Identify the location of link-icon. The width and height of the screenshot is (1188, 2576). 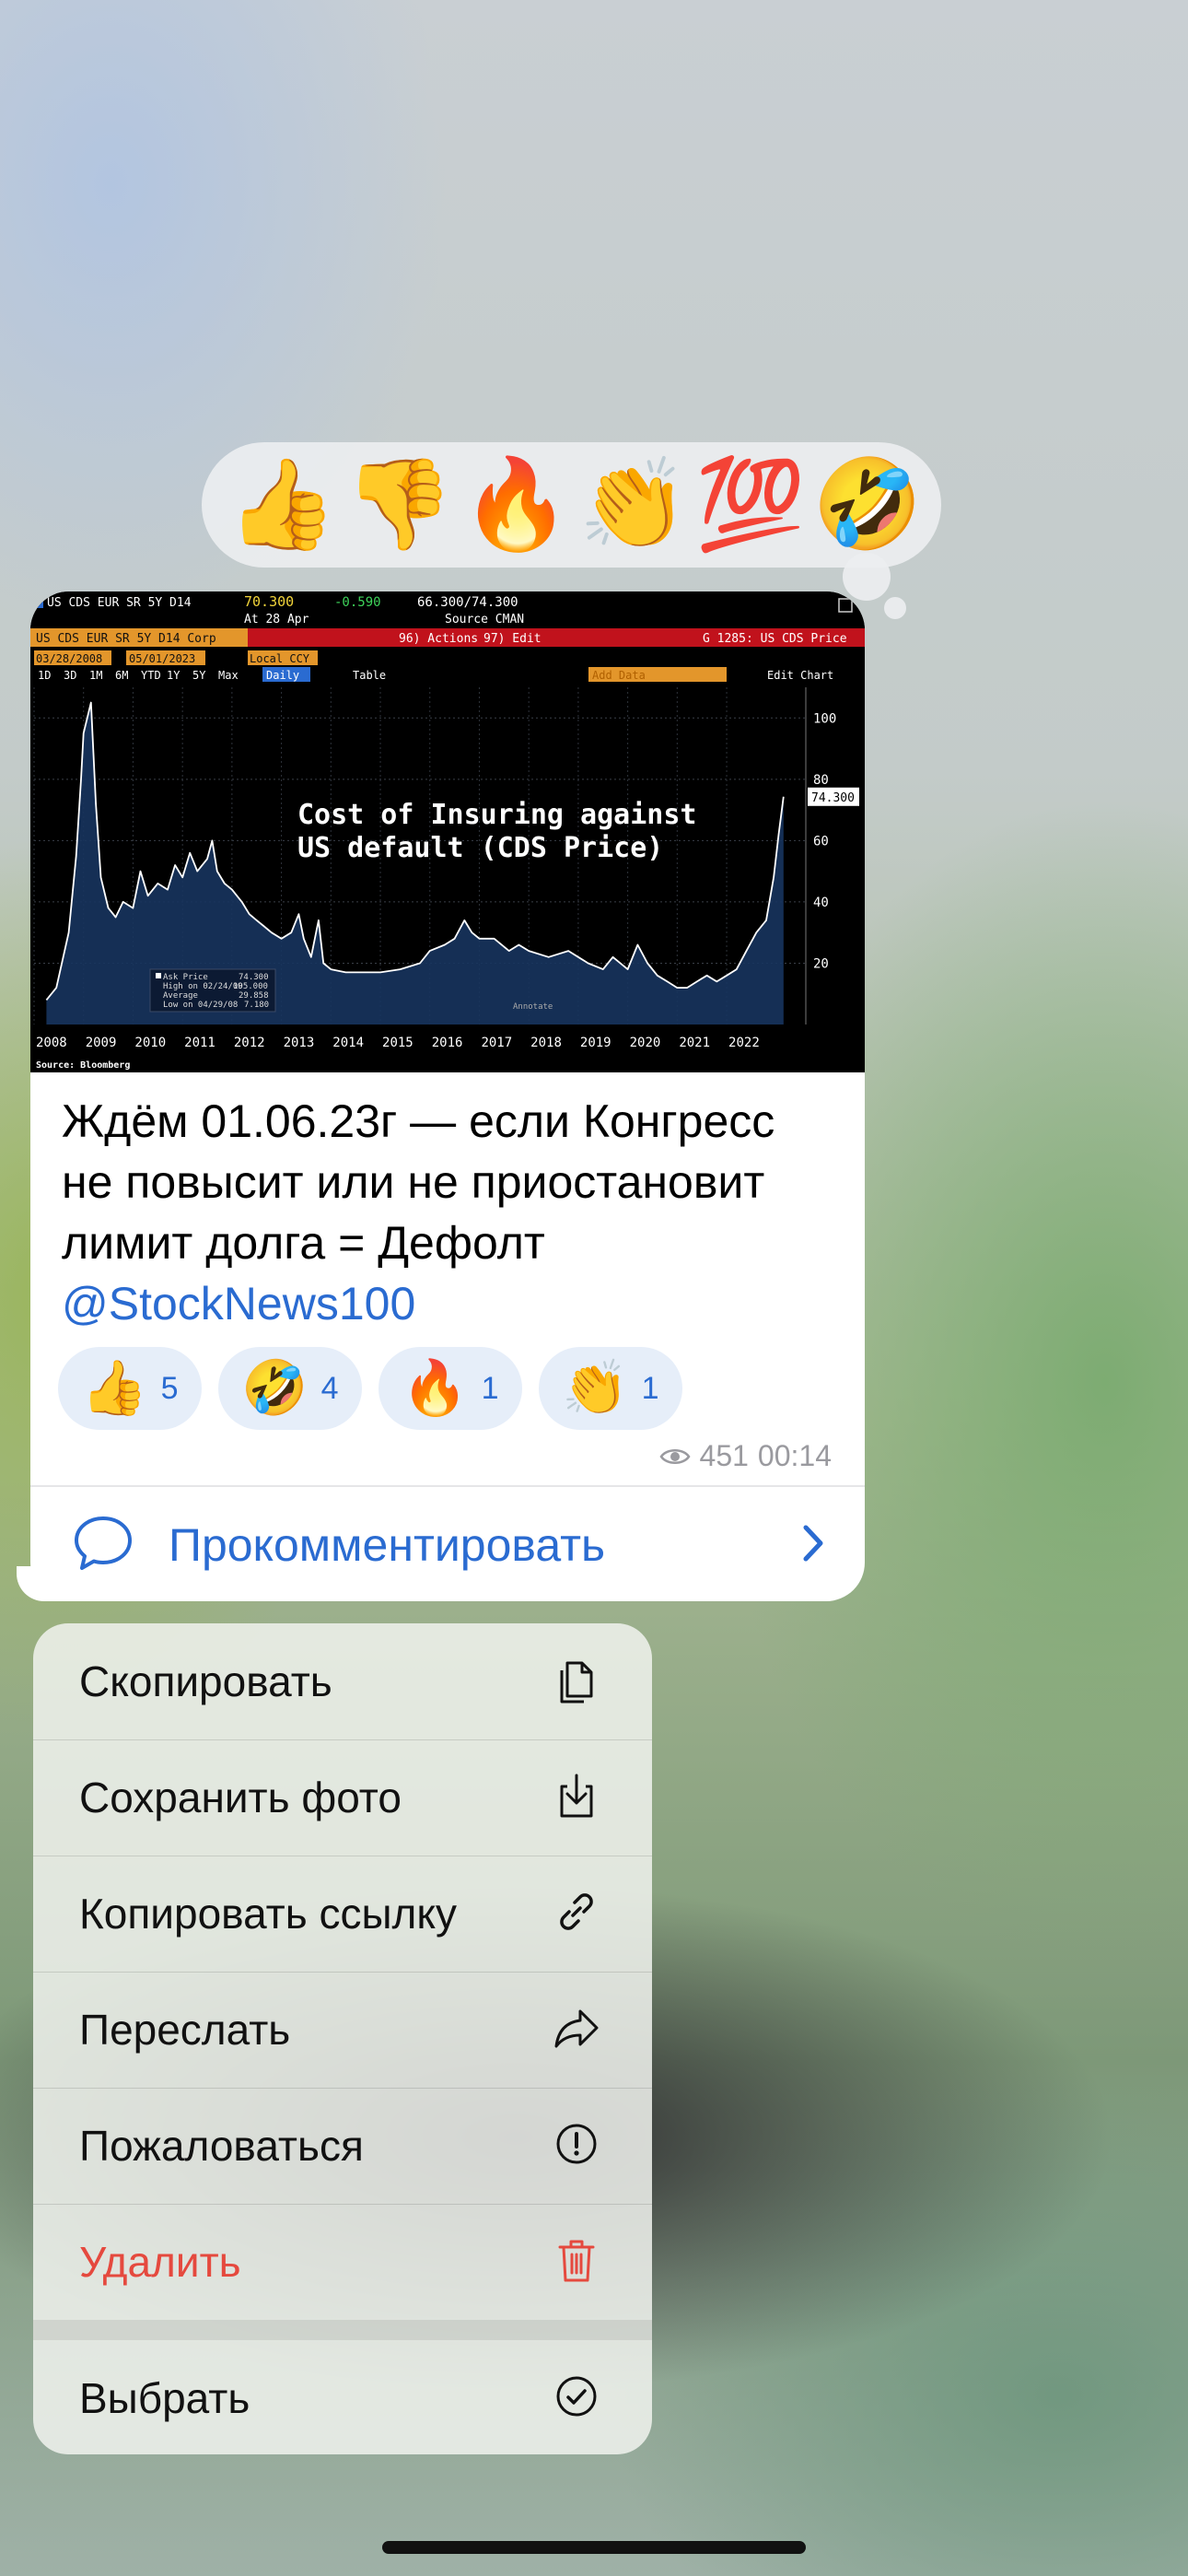
(576, 1914).